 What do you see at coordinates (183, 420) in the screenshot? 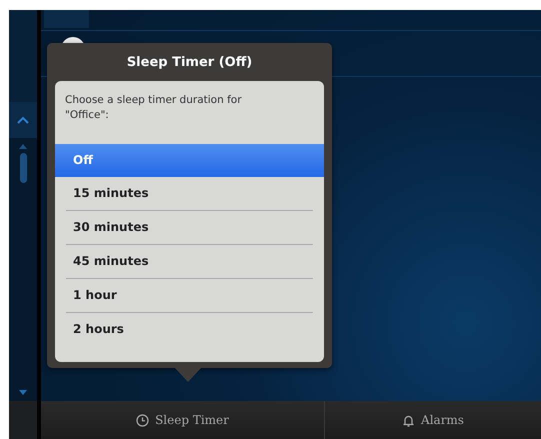
I see `sleep-timer-button: Sleep Timer` at bounding box center [183, 420].